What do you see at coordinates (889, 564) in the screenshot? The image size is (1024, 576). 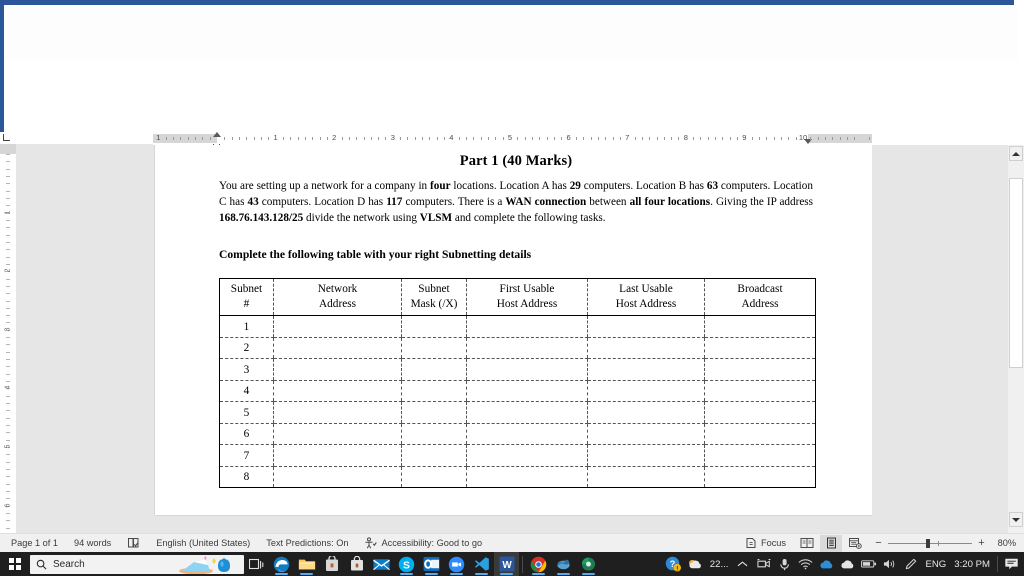 I see `volume-icon` at bounding box center [889, 564].